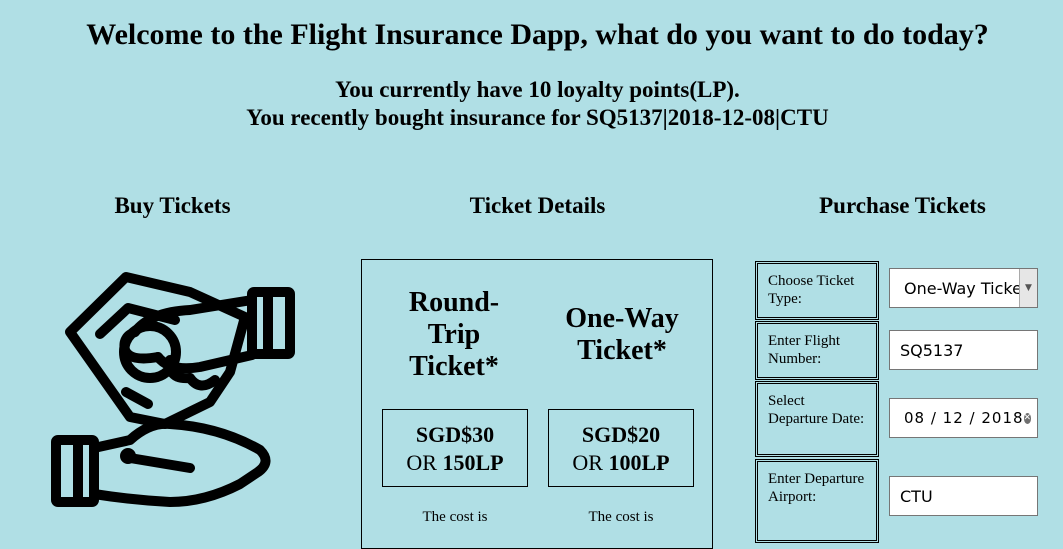  What do you see at coordinates (455, 517) in the screenshot?
I see `round-trip-cost-note: The cost is` at bounding box center [455, 517].